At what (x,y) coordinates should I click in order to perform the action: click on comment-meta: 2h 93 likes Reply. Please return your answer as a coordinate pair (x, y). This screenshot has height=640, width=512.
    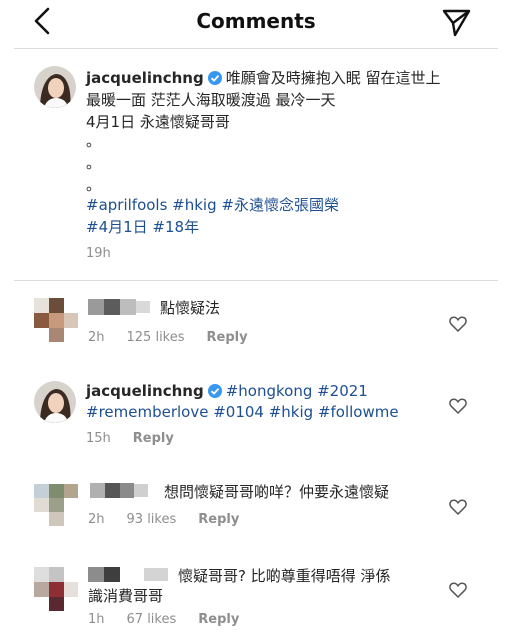
    Looking at the image, I should click on (174, 519).